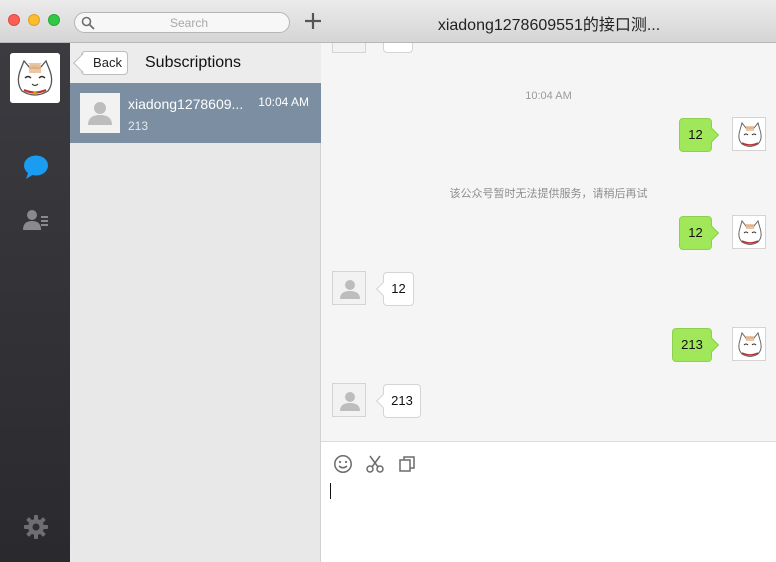 Image resolution: width=776 pixels, height=562 pixels. Describe the element at coordinates (54, 20) in the screenshot. I see `maximize-window-button` at that location.